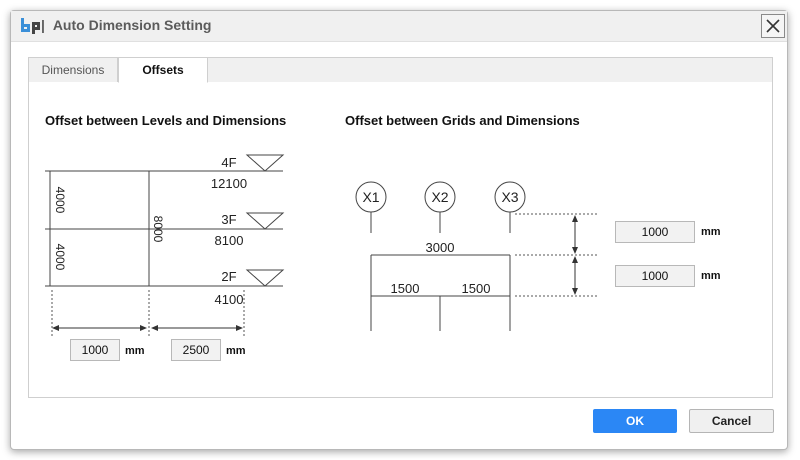 The image size is (800, 460). Describe the element at coordinates (95, 350) in the screenshot. I see `level-offset-1-input` at that location.